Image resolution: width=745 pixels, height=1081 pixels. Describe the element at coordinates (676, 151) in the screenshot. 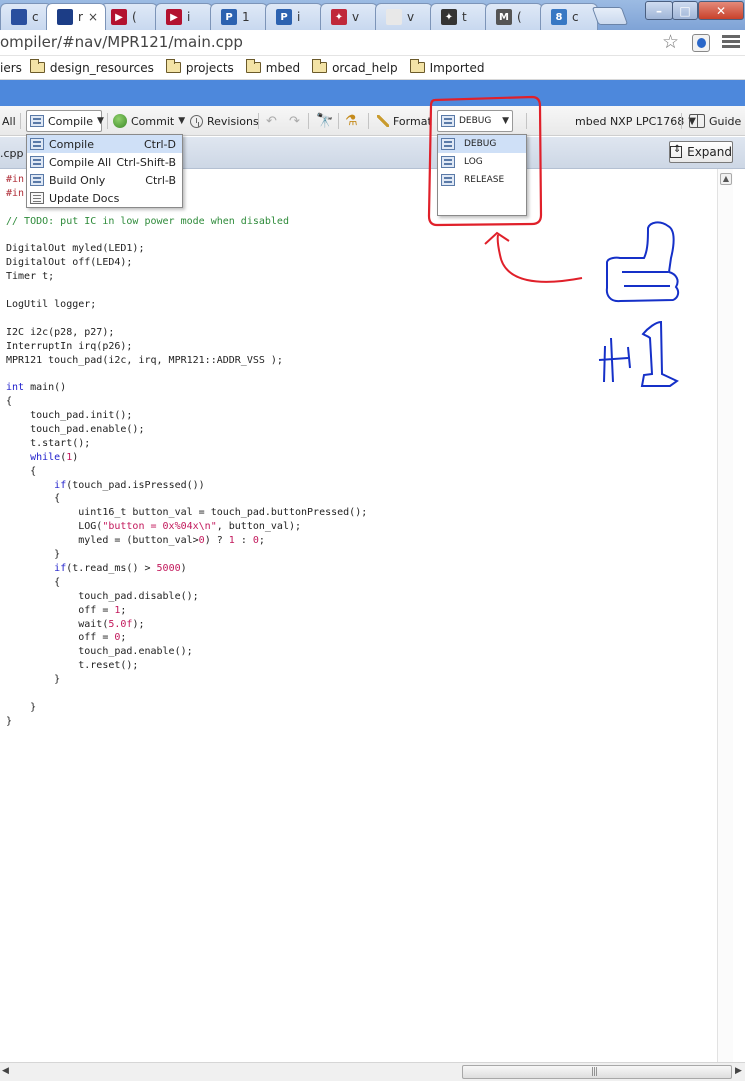

I see `expand-icon` at that location.